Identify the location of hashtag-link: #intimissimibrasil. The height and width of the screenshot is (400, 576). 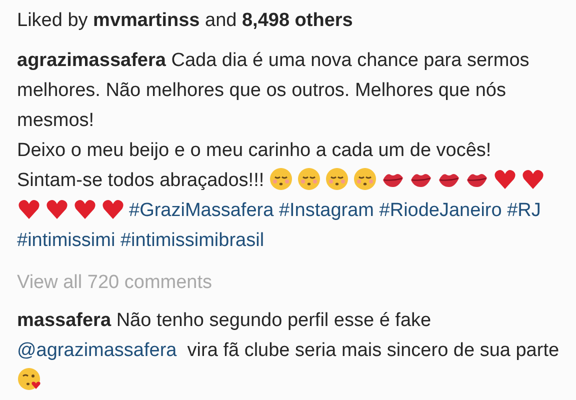
(192, 240).